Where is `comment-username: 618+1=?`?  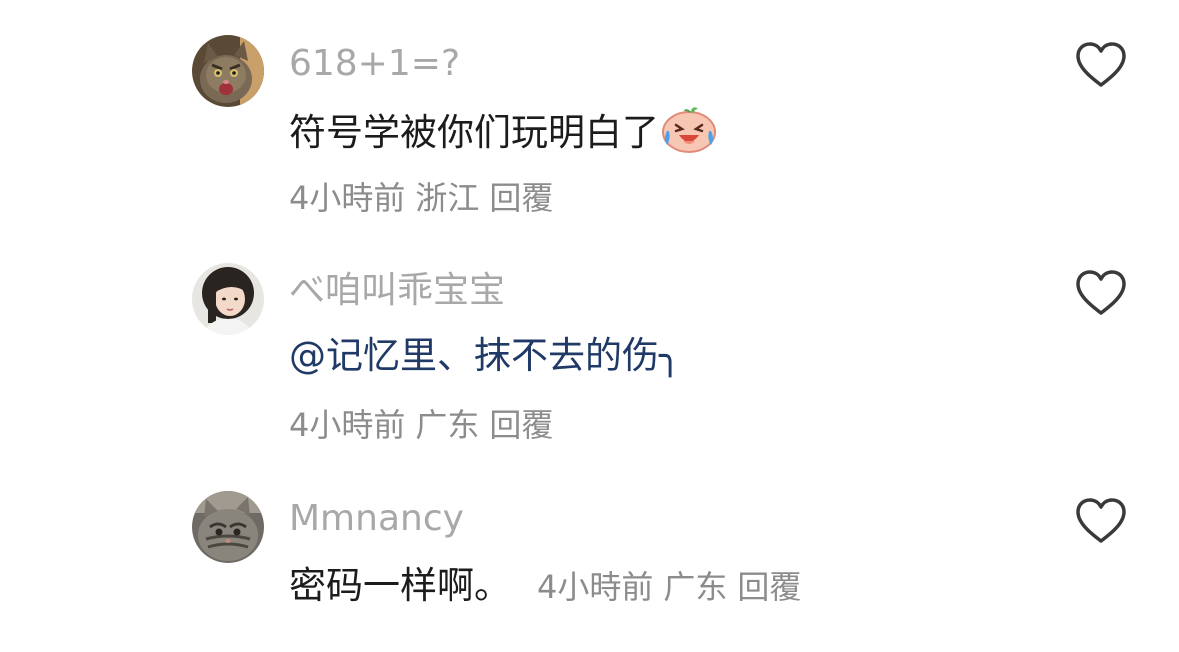
comment-username: 618+1=? is located at coordinates (374, 64).